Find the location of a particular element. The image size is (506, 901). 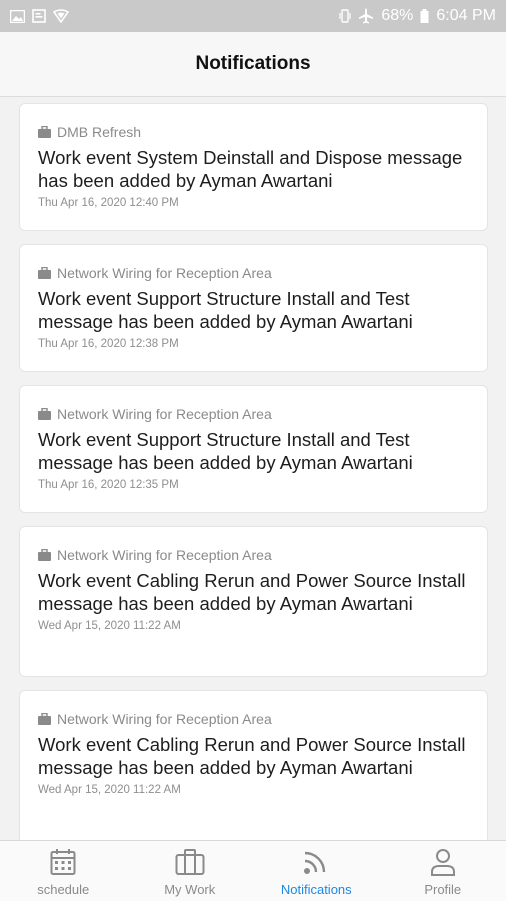

tab-notifications: Notifications is located at coordinates (316, 871).